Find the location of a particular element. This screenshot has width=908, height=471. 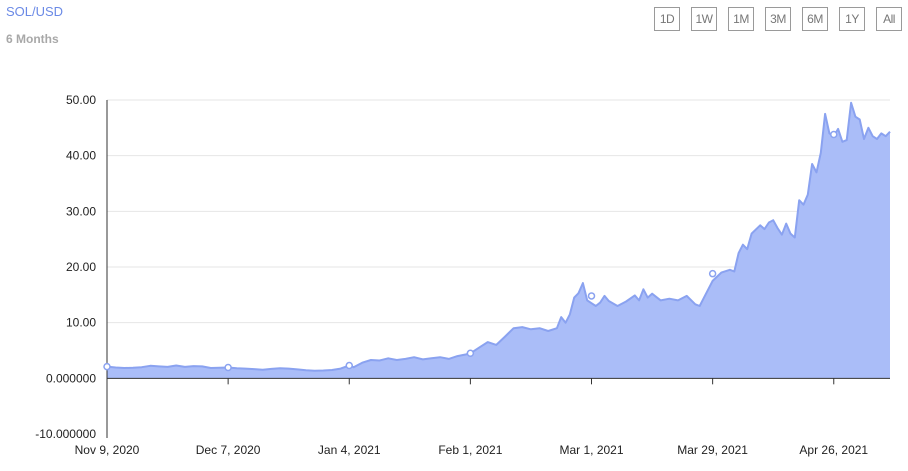

y-tick-label: 20.00 is located at coordinates (81, 267).